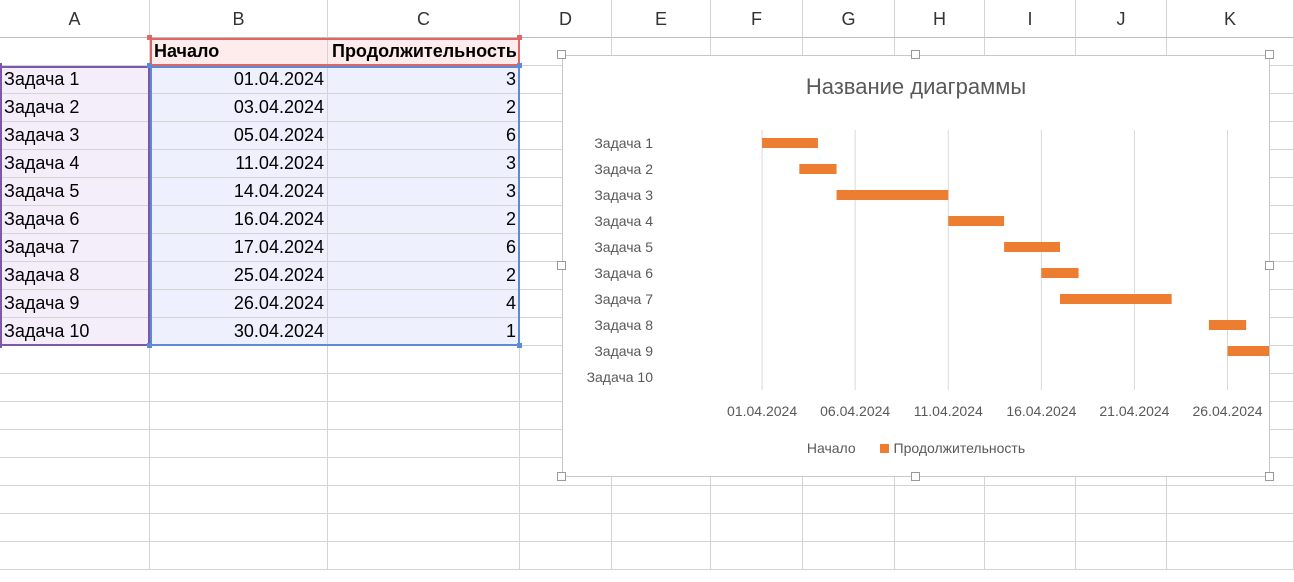 The height and width of the screenshot is (582, 1294). What do you see at coordinates (1, 345) in the screenshot?
I see `reference-box-categories-handle` at bounding box center [1, 345].